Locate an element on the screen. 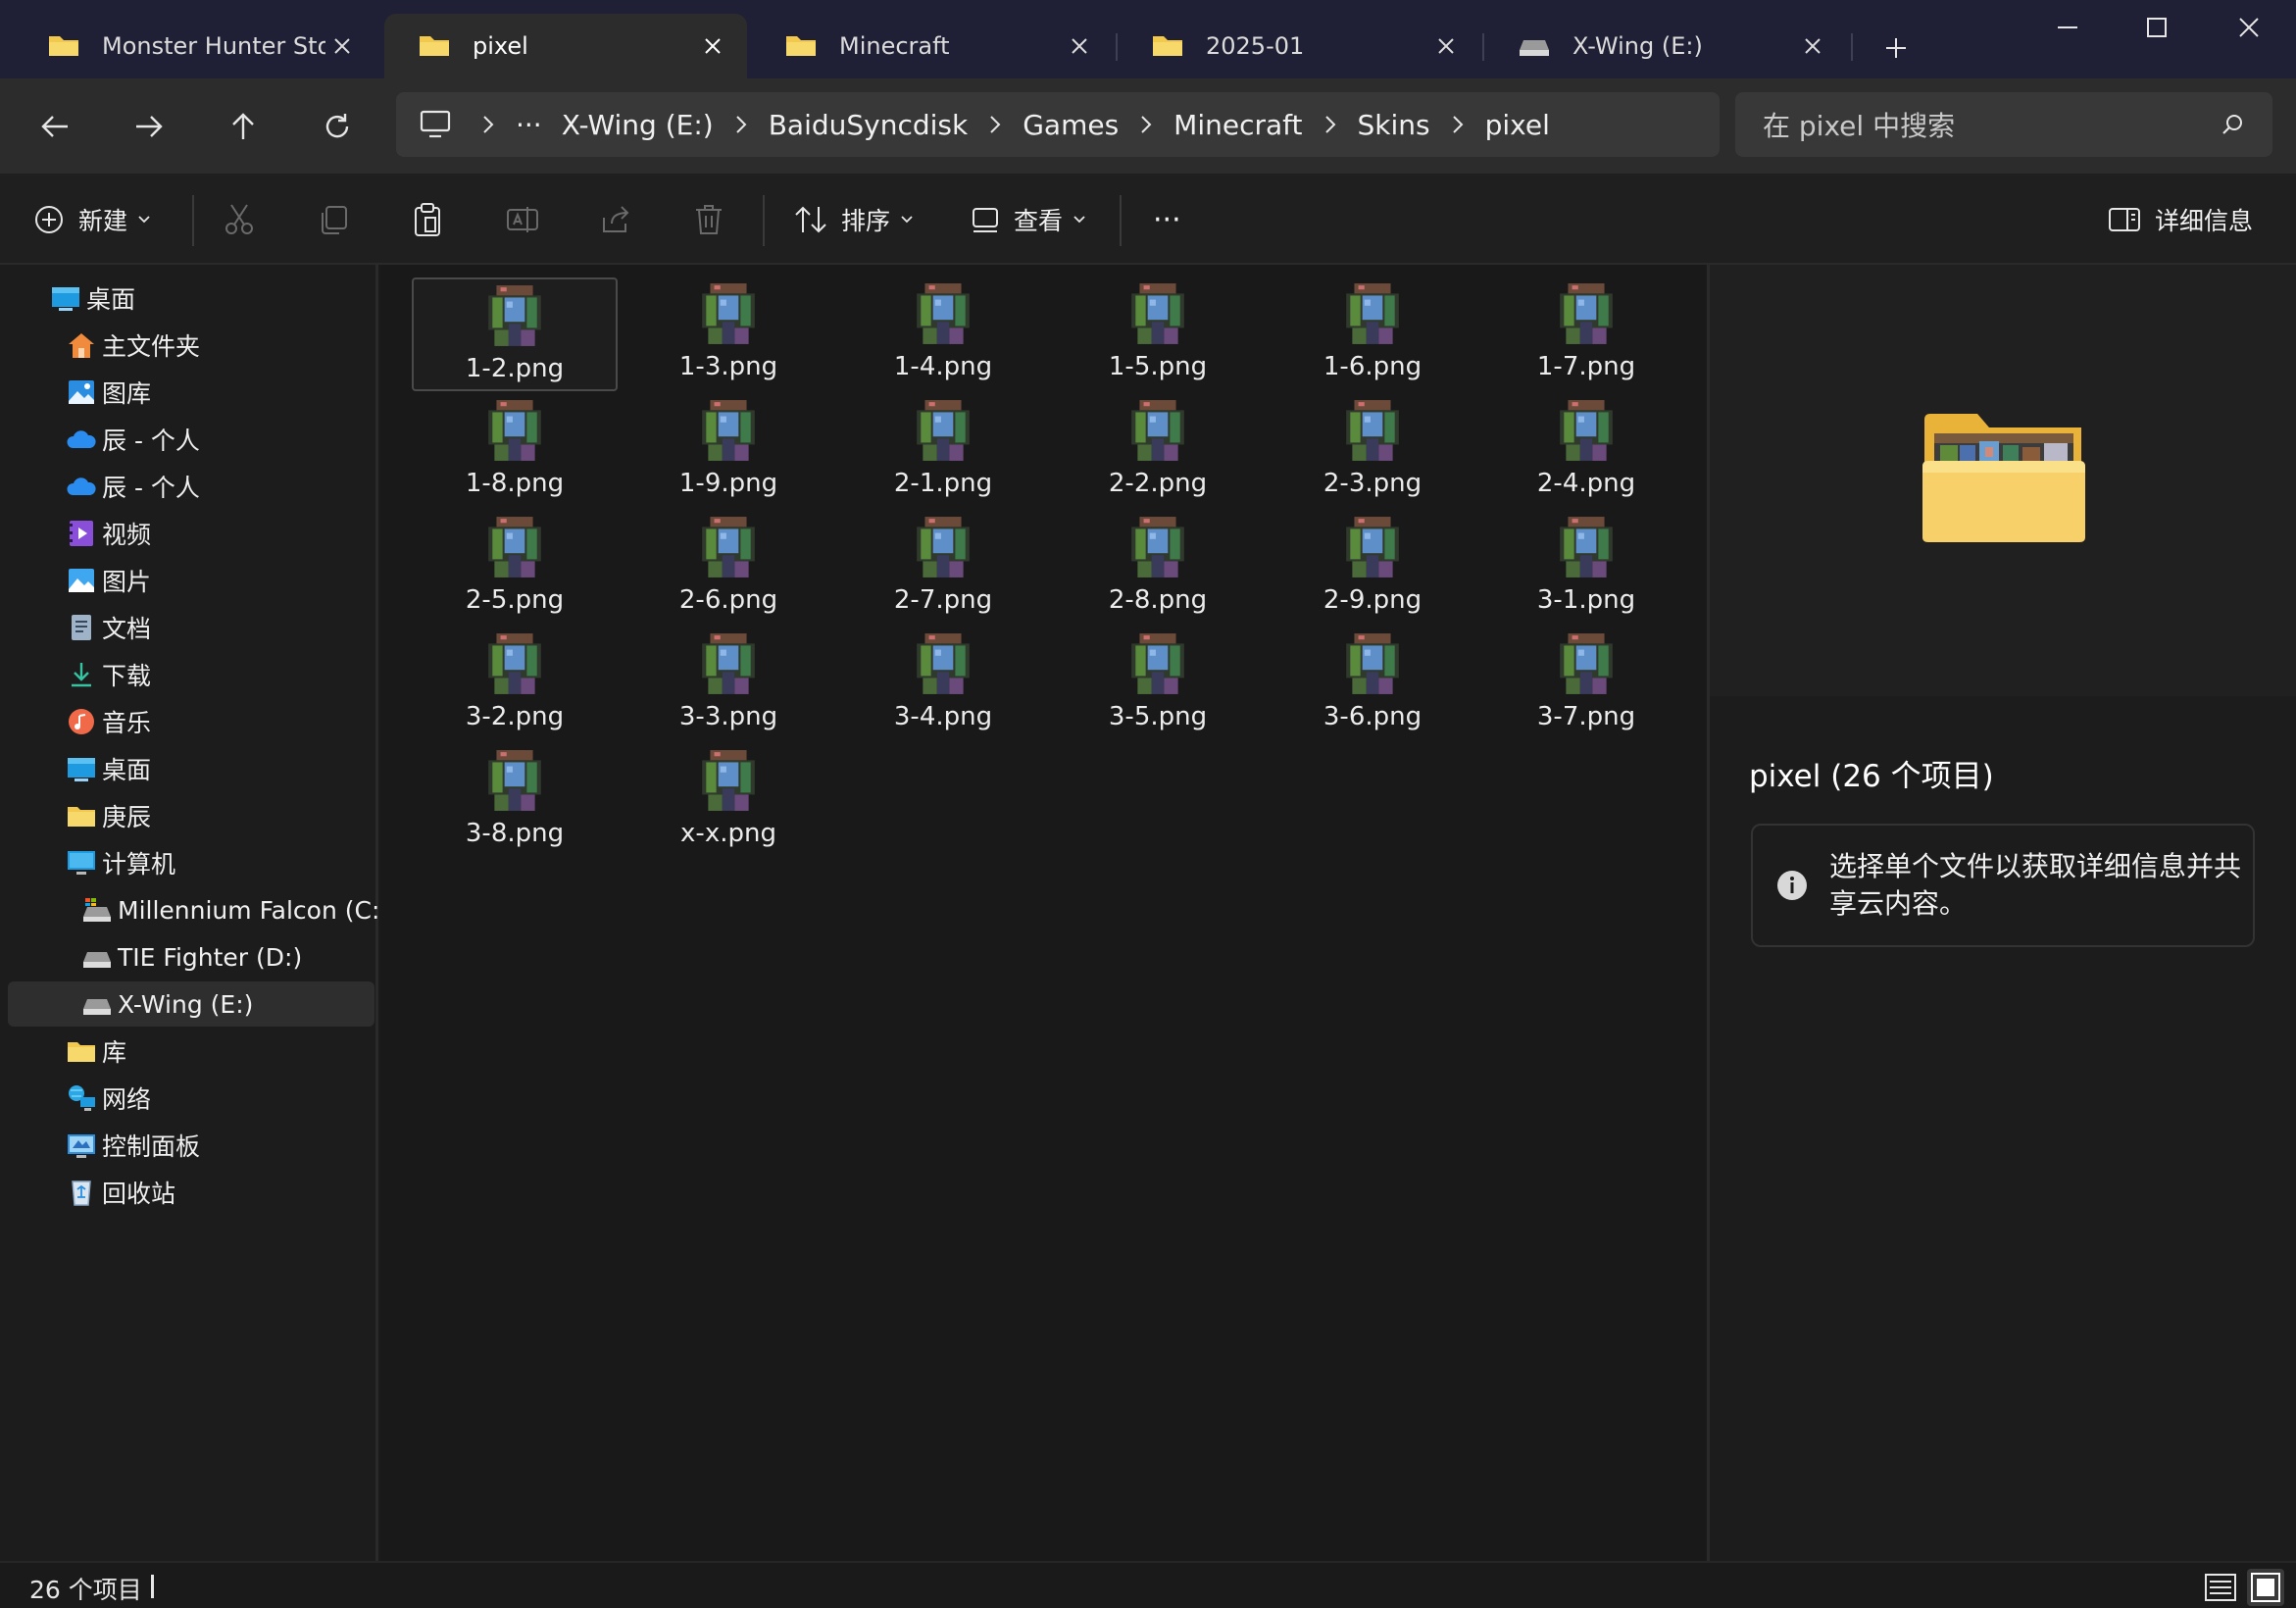  back-button is located at coordinates (54, 126).